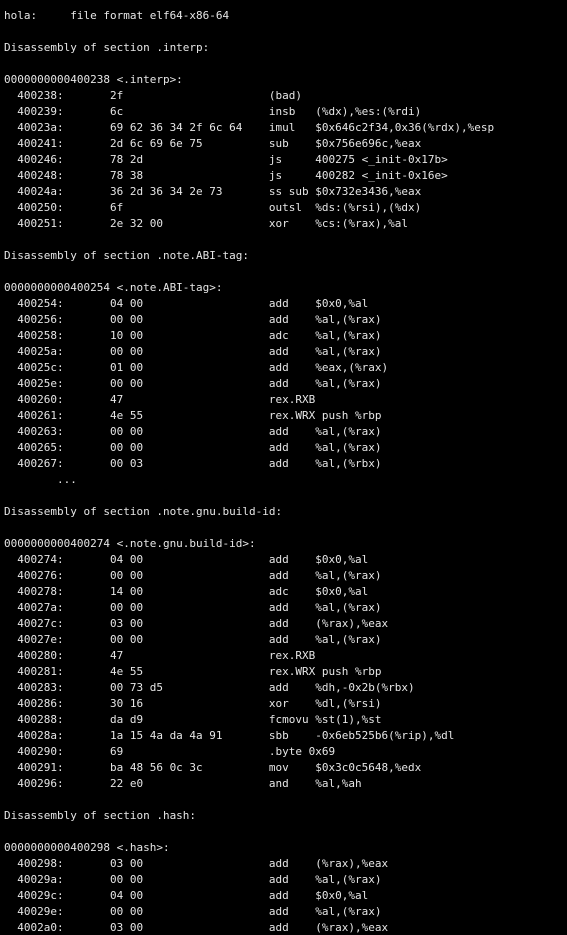 The width and height of the screenshot is (567, 935). I want to click on disassembly-line: 400261: 4e 55 rex.WRX push %rbp, so click(193, 415).